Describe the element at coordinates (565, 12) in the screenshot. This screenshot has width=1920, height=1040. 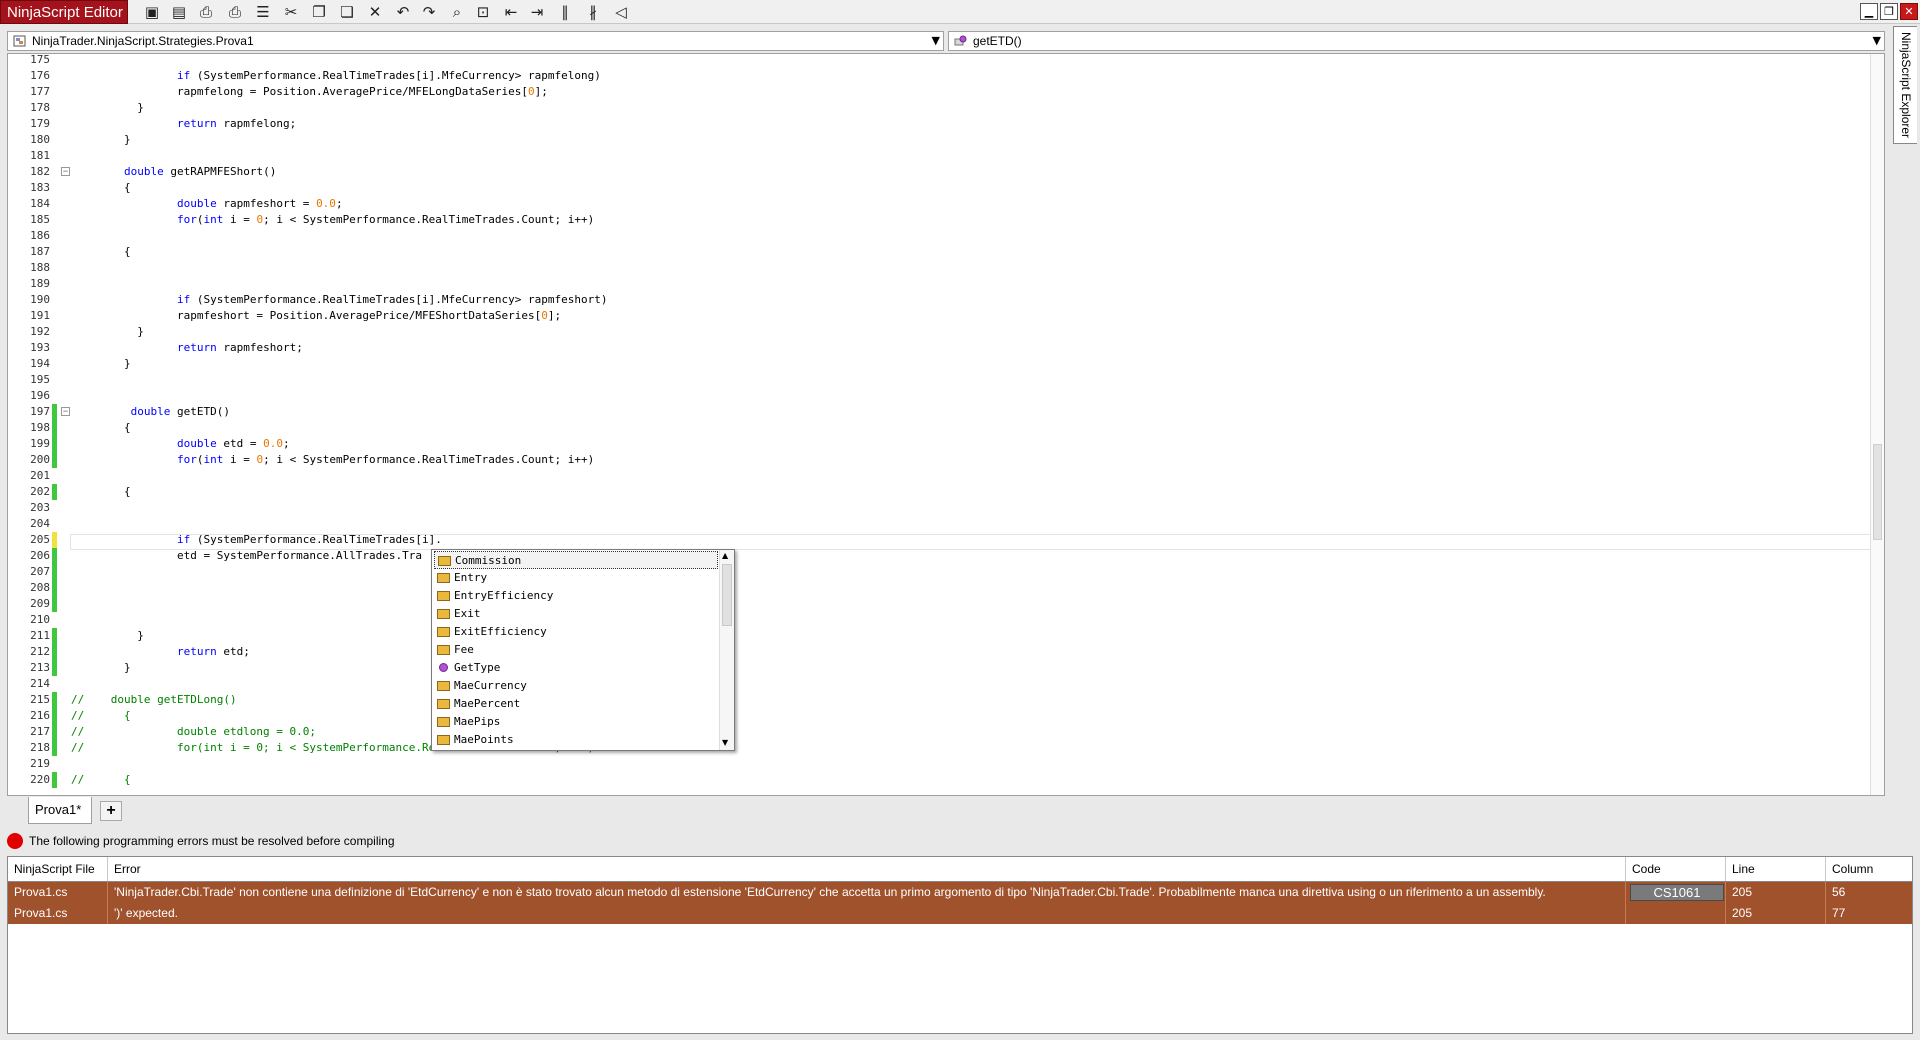
I see `comment-icon: ∥` at that location.